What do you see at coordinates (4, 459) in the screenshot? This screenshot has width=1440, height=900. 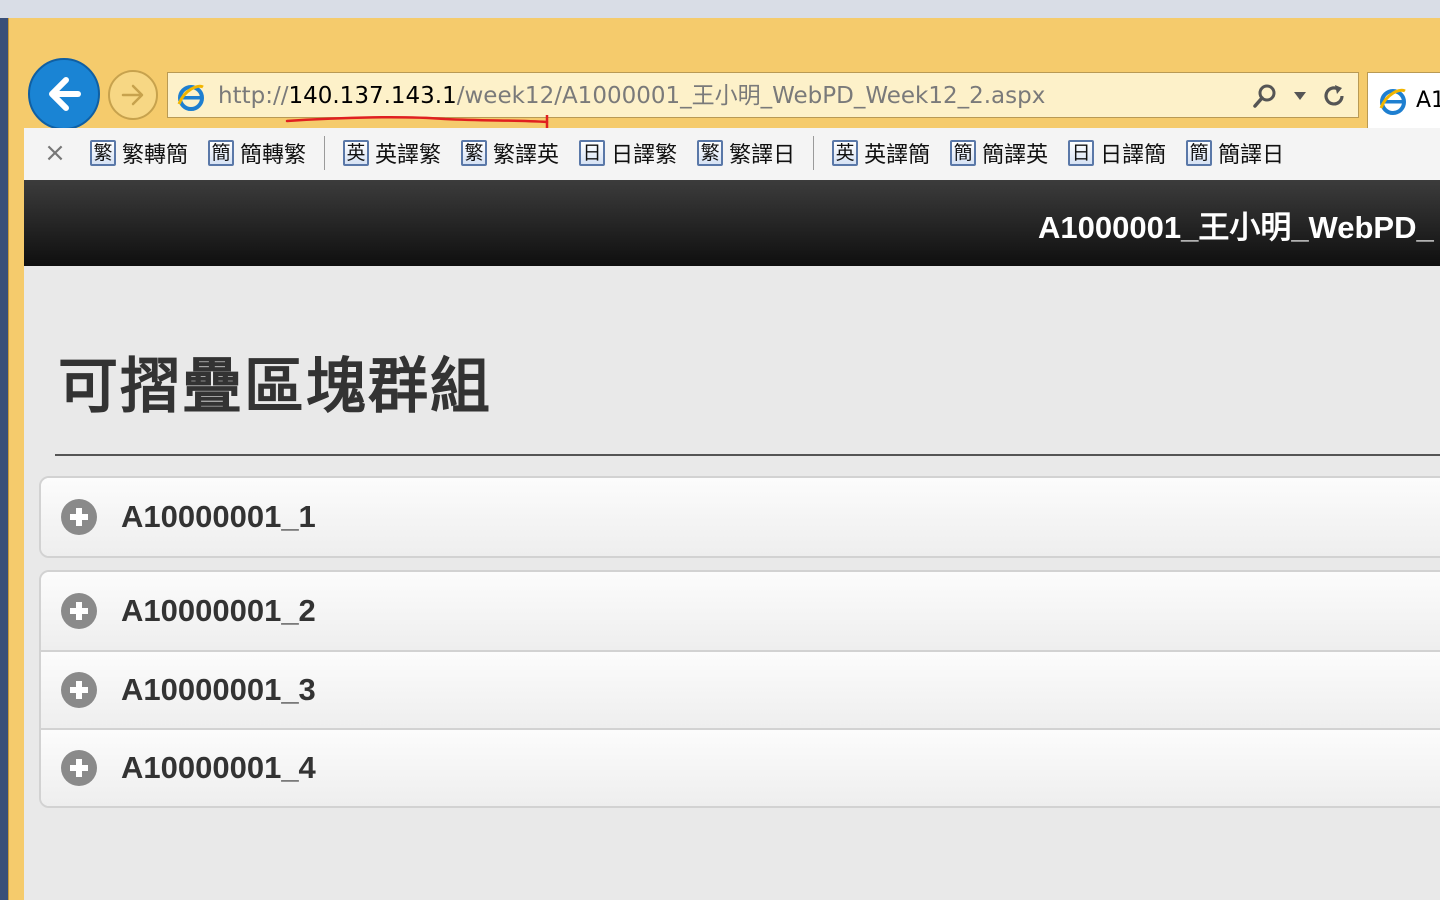 I see `desktop-edge` at bounding box center [4, 459].